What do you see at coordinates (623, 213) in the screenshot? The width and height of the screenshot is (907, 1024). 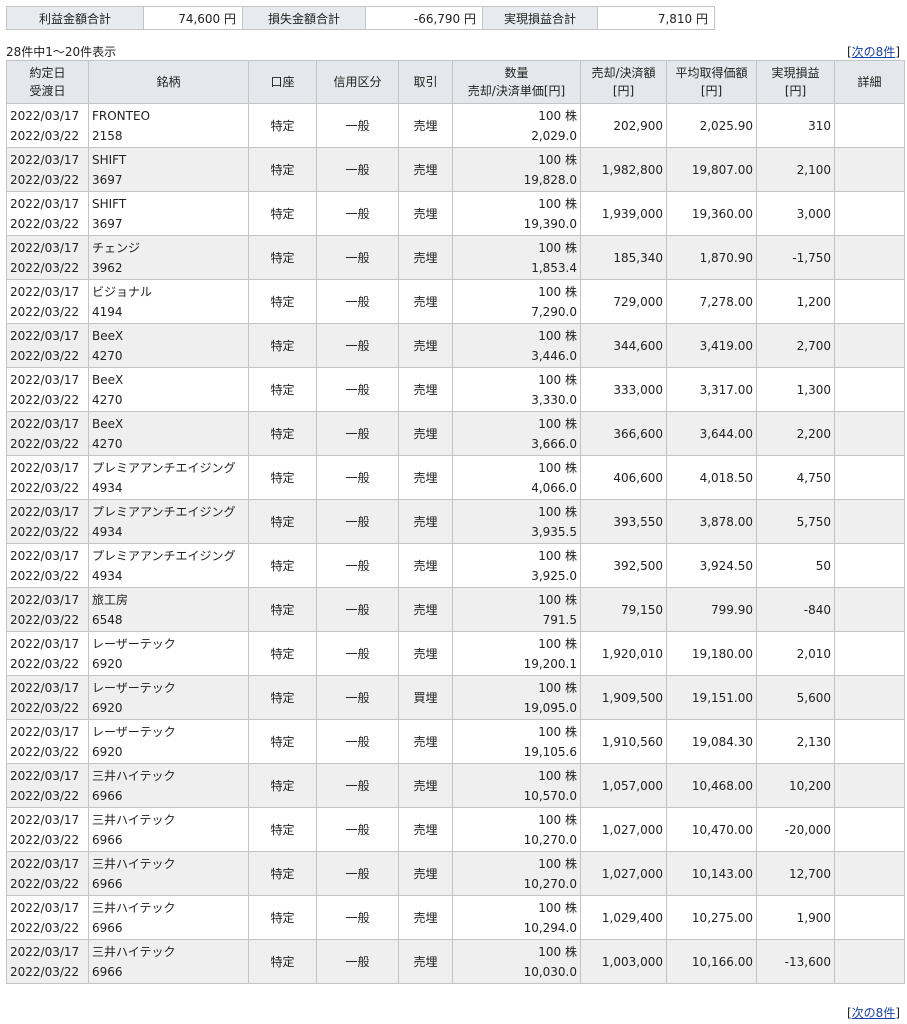 I see `amount-cell: 1,939,000` at bounding box center [623, 213].